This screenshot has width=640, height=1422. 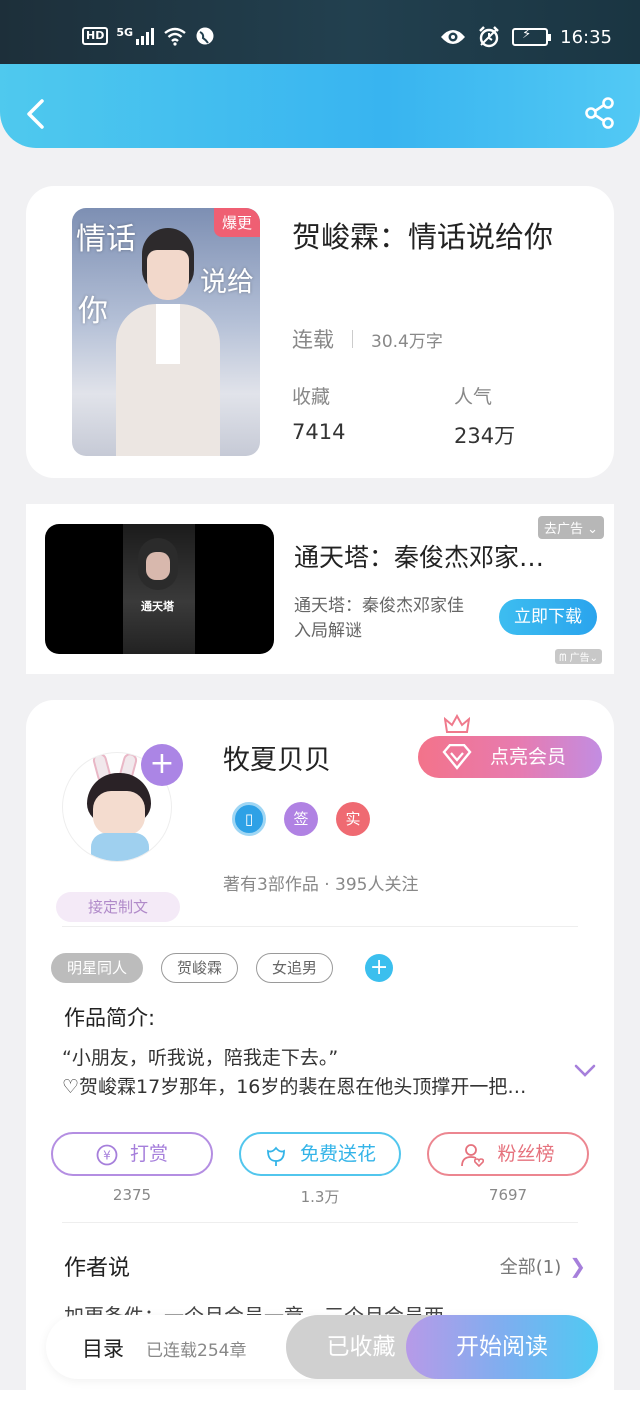 I want to click on level-badge-icon: ▯, so click(x=249, y=819).